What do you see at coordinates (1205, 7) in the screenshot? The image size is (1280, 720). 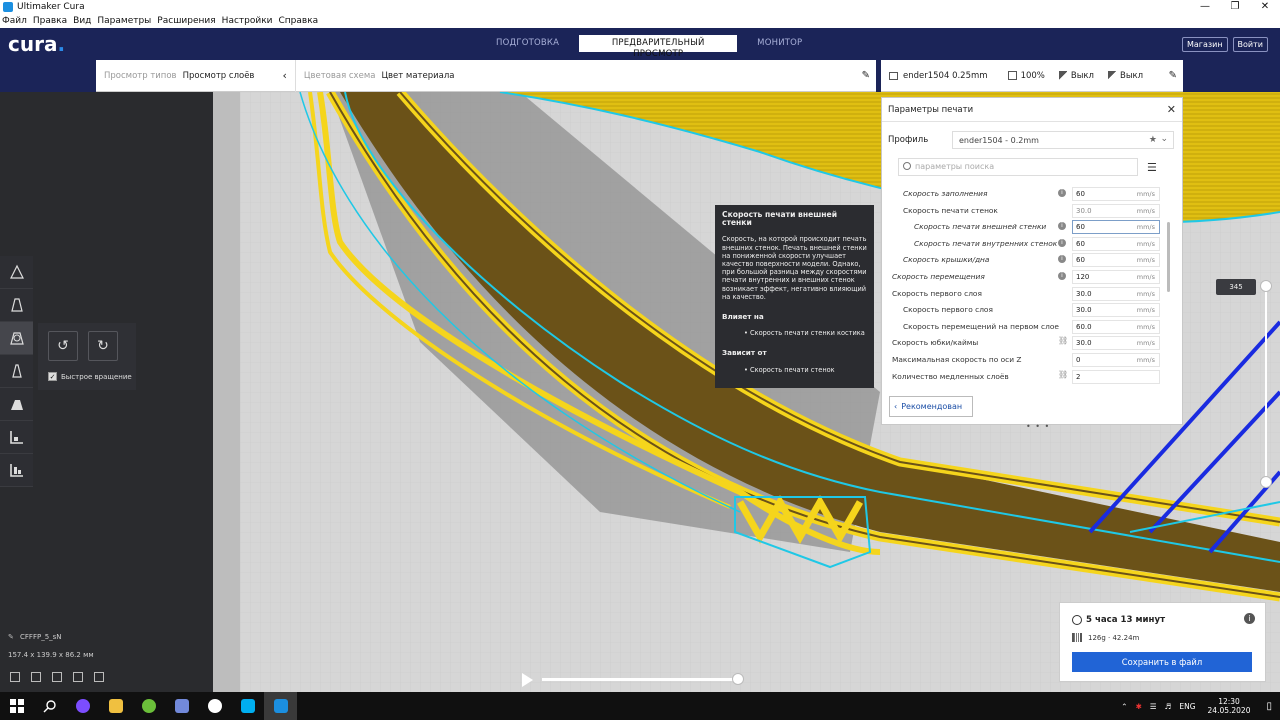 I see `minimize-button: —` at bounding box center [1205, 7].